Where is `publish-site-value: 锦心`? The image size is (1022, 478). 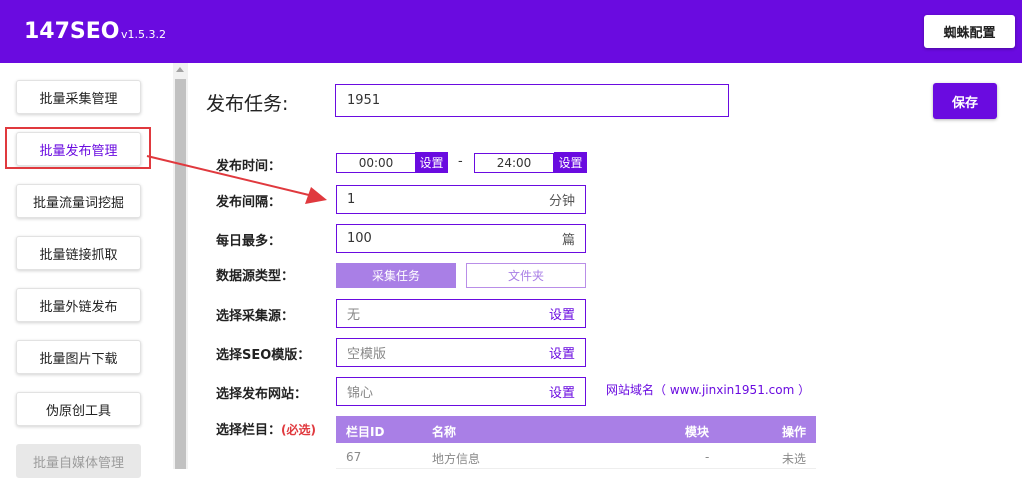 publish-site-value: 锦心 is located at coordinates (360, 393).